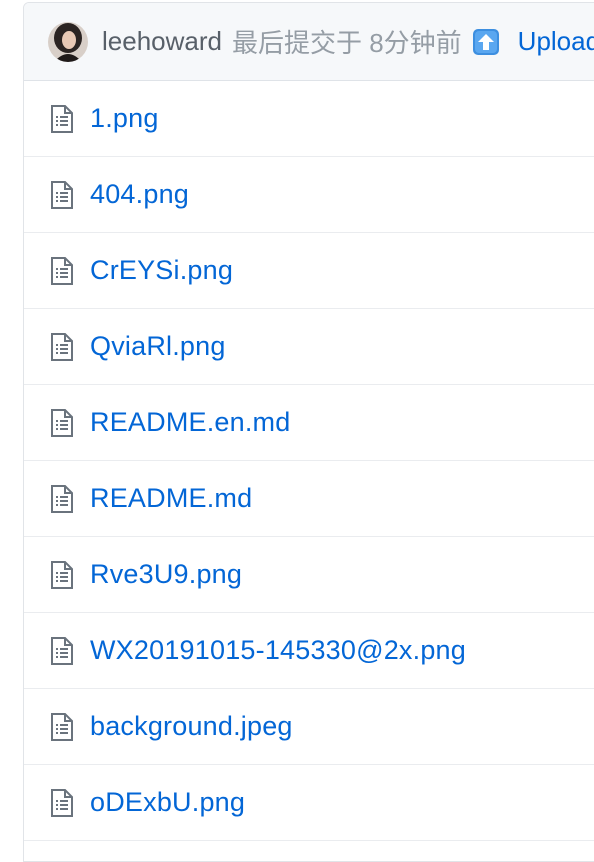 This screenshot has width=594, height=862. I want to click on author-avatar, so click(68, 41).